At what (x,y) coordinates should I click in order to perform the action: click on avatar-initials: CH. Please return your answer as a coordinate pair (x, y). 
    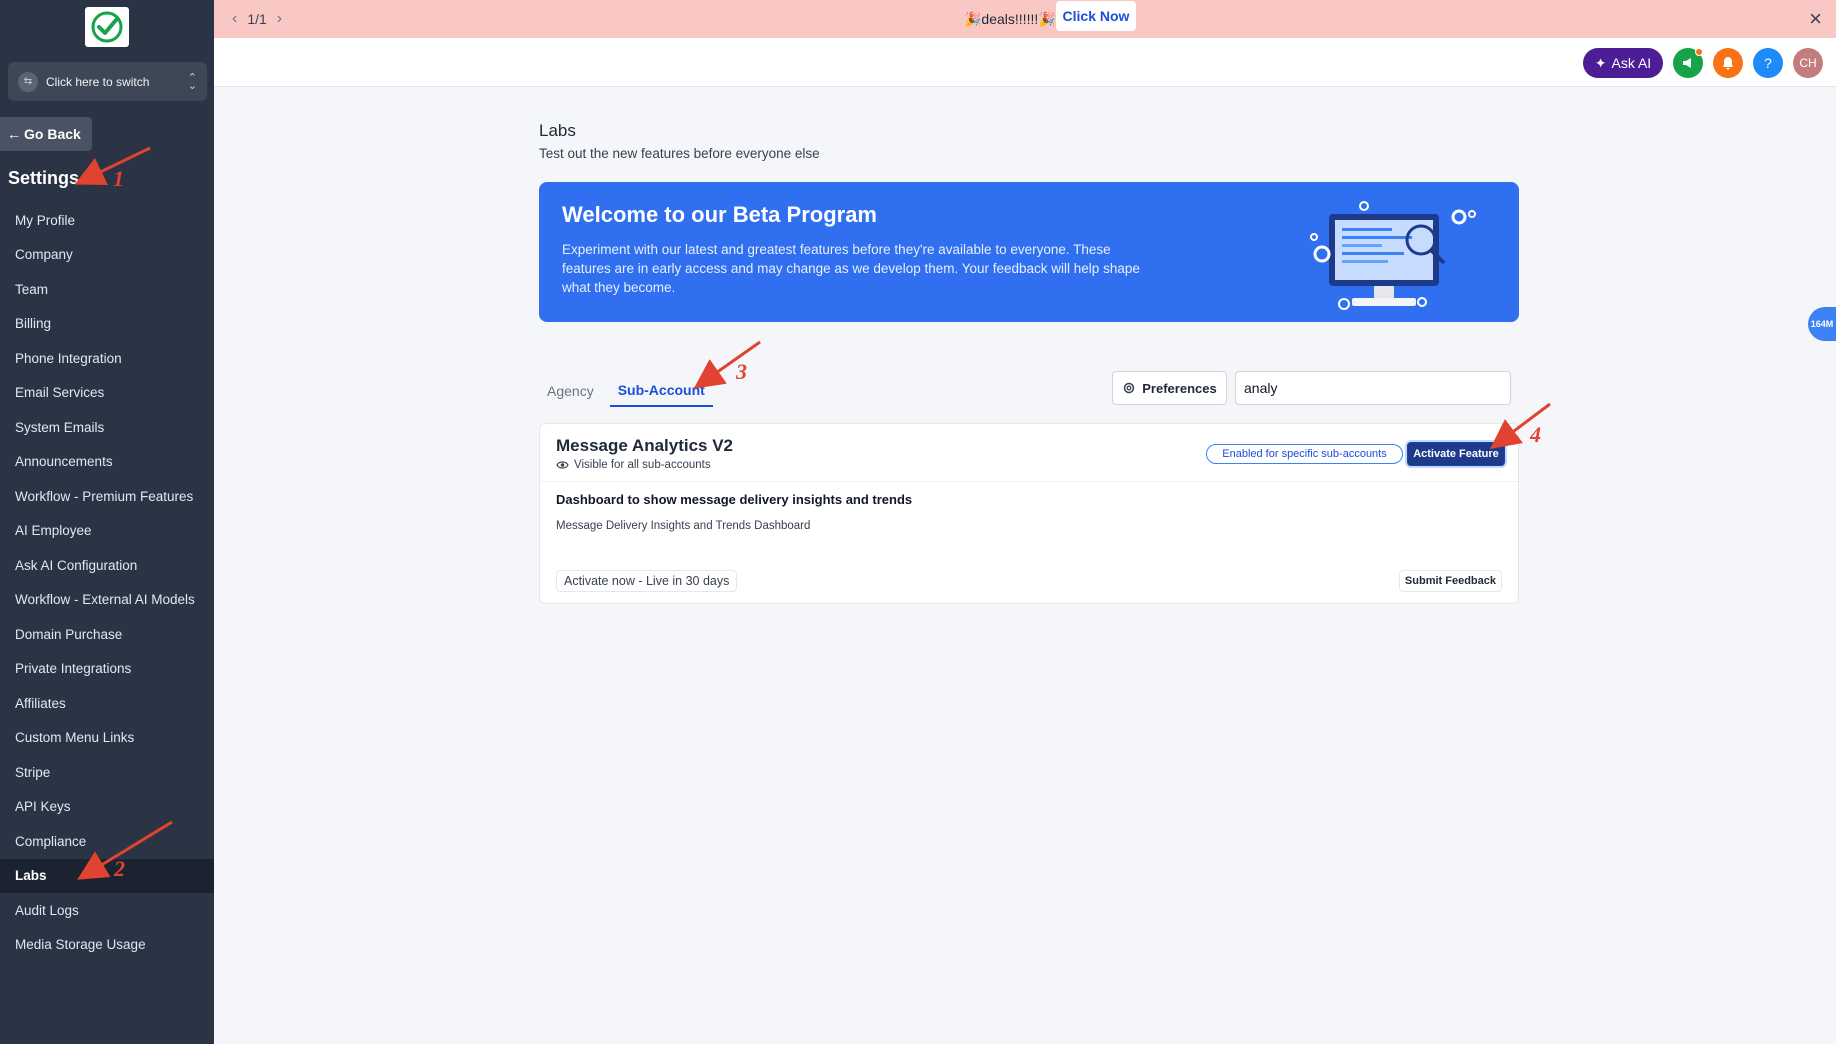
    Looking at the image, I should click on (1808, 63).